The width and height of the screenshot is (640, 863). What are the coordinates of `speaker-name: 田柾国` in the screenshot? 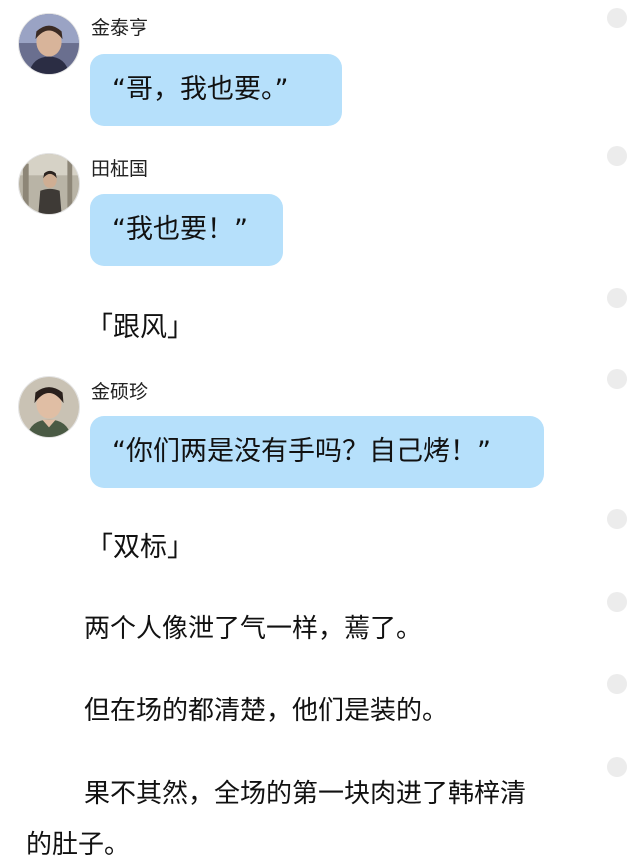 It's located at (120, 169).